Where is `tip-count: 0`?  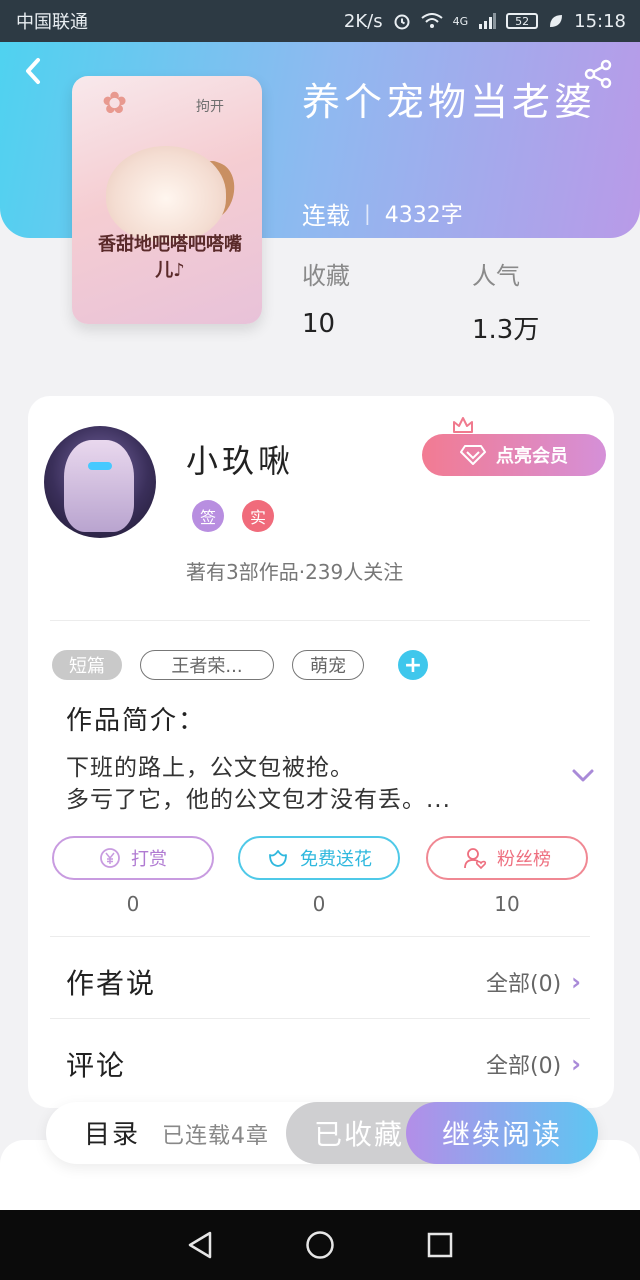 tip-count: 0 is located at coordinates (133, 904).